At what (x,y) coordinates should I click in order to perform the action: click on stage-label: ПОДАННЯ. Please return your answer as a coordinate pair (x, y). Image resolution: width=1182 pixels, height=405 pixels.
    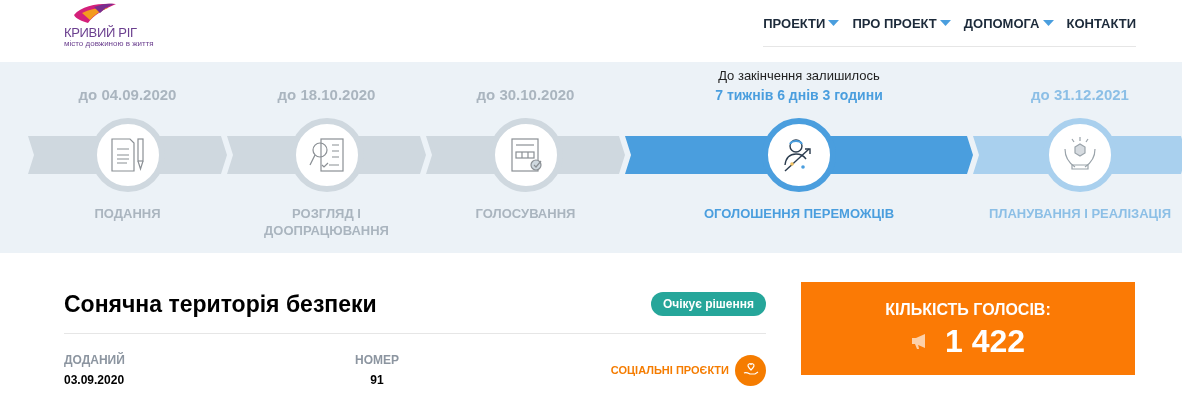
    Looking at the image, I should click on (127, 213).